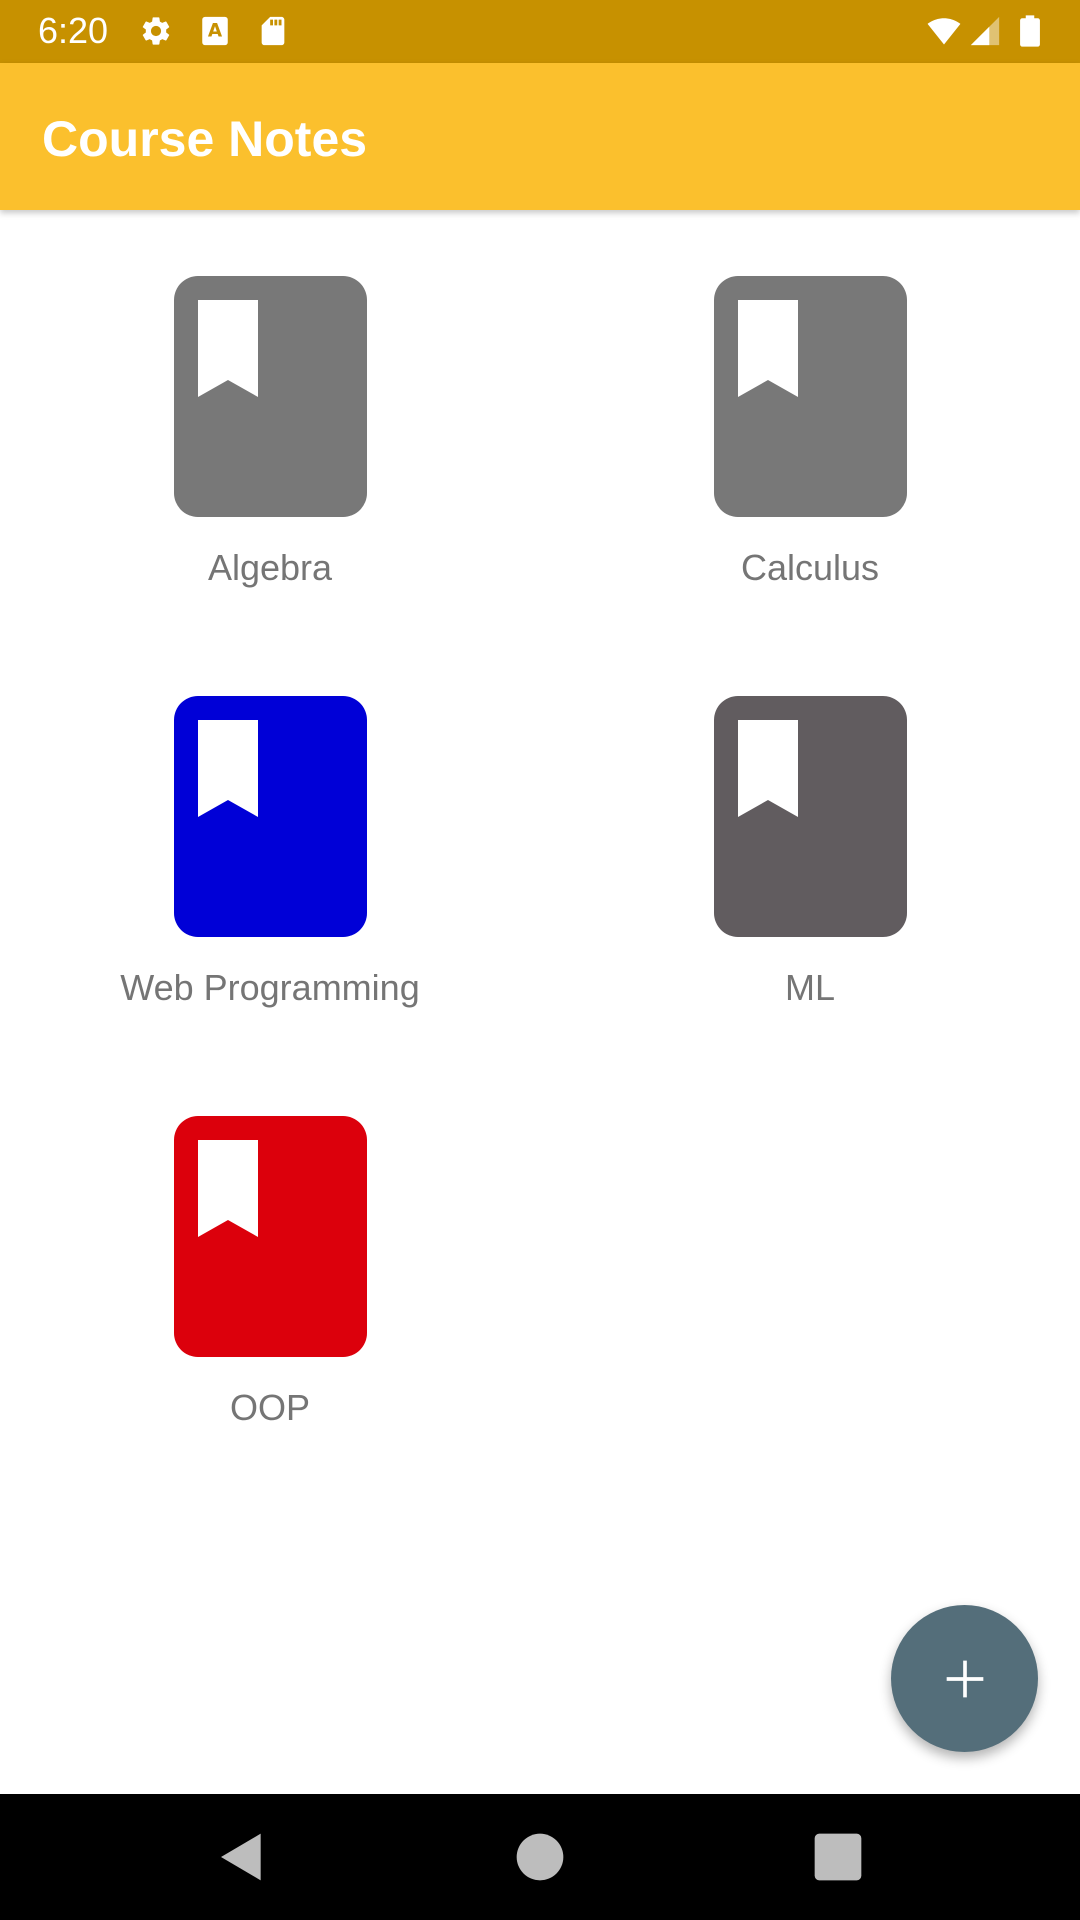 This screenshot has height=1920, width=1080. What do you see at coordinates (156, 31) in the screenshot?
I see `gear-icon` at bounding box center [156, 31].